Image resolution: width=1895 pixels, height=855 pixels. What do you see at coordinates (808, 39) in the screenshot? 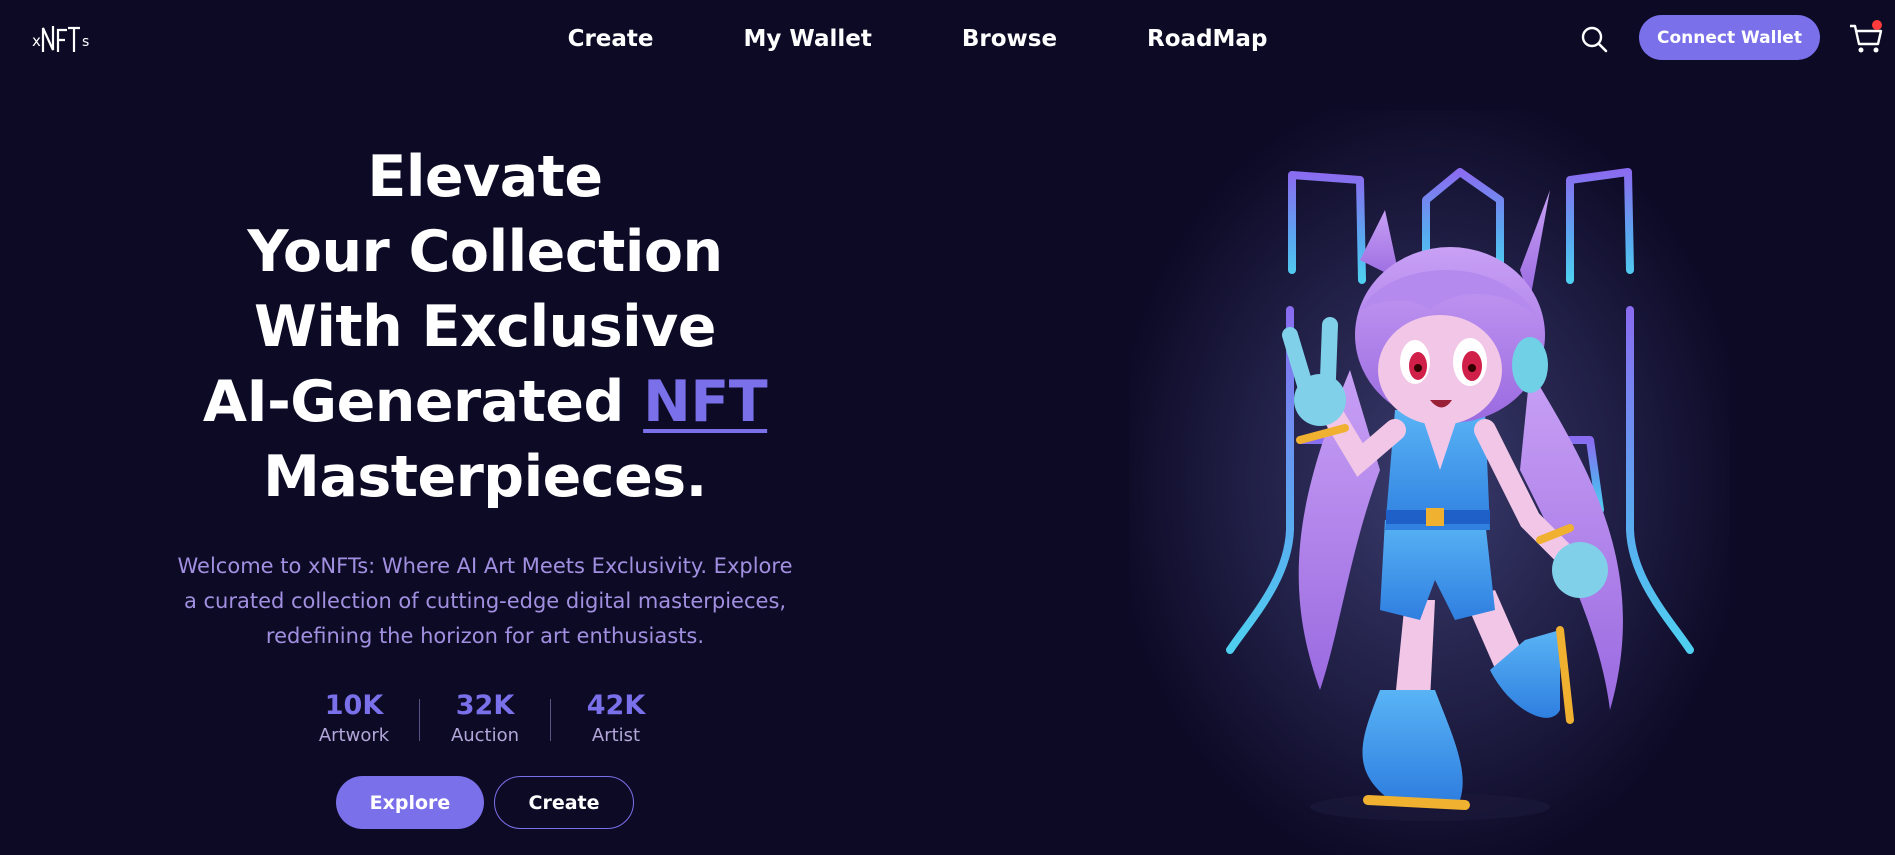
I see `nav-my-wallet: My Wallet` at bounding box center [808, 39].